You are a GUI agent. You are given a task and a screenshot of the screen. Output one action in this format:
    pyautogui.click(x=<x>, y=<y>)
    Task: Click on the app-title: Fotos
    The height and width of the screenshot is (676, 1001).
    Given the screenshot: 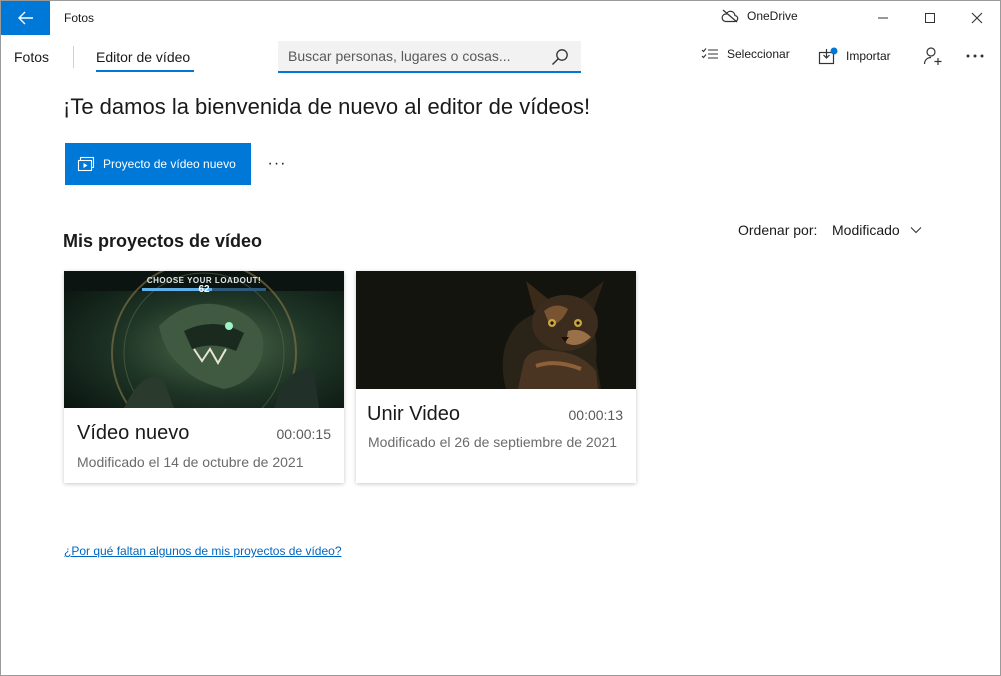 What is the action you would take?
    pyautogui.click(x=79, y=18)
    